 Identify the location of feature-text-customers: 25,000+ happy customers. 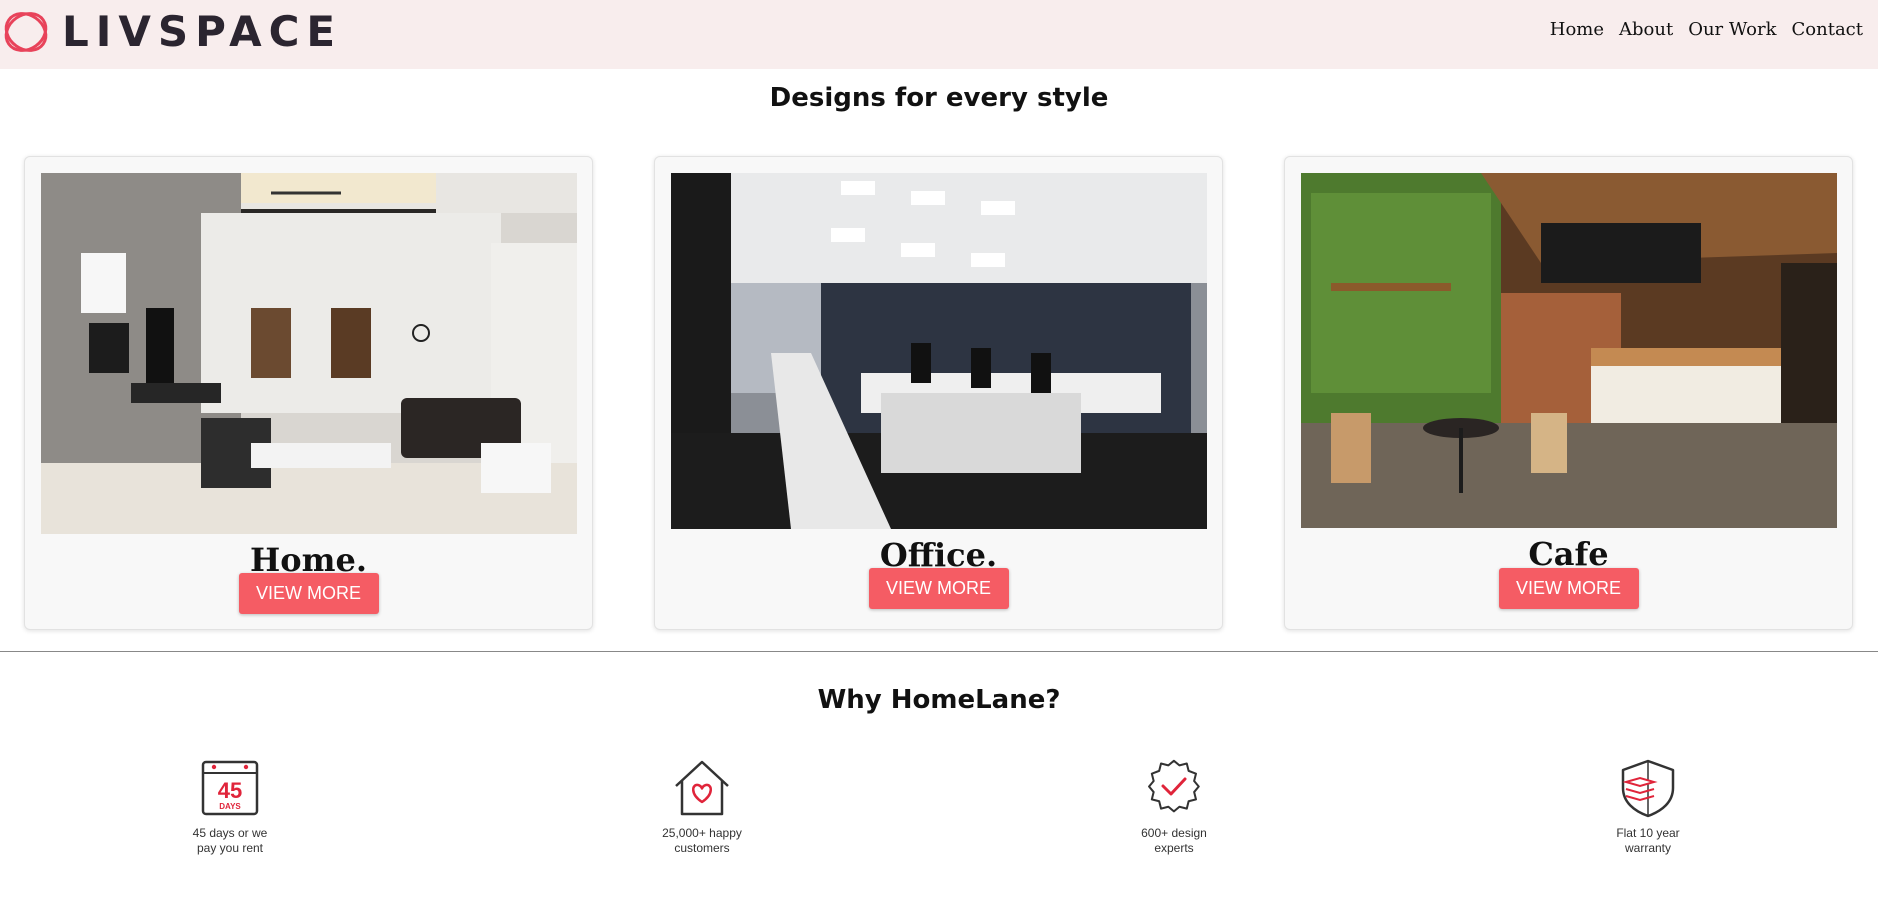
(702, 840).